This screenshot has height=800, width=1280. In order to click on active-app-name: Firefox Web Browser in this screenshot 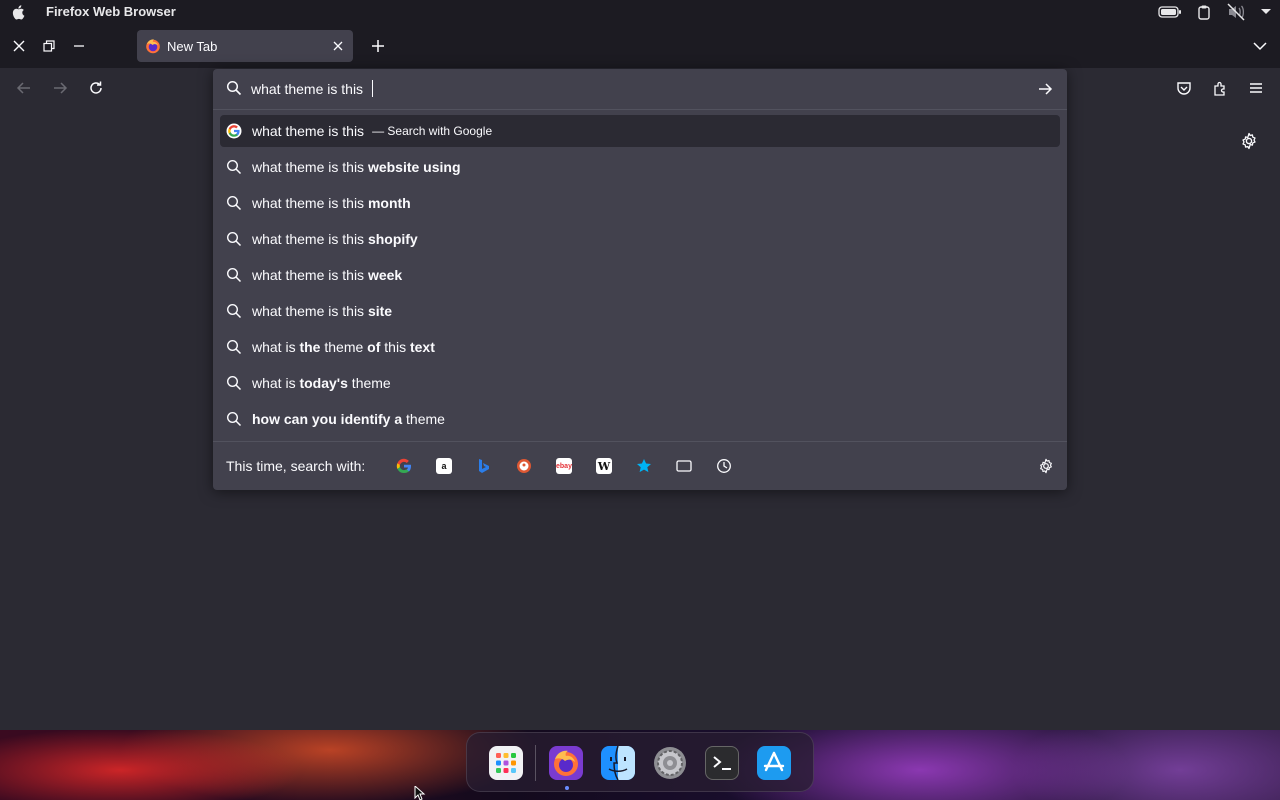, I will do `click(111, 11)`.